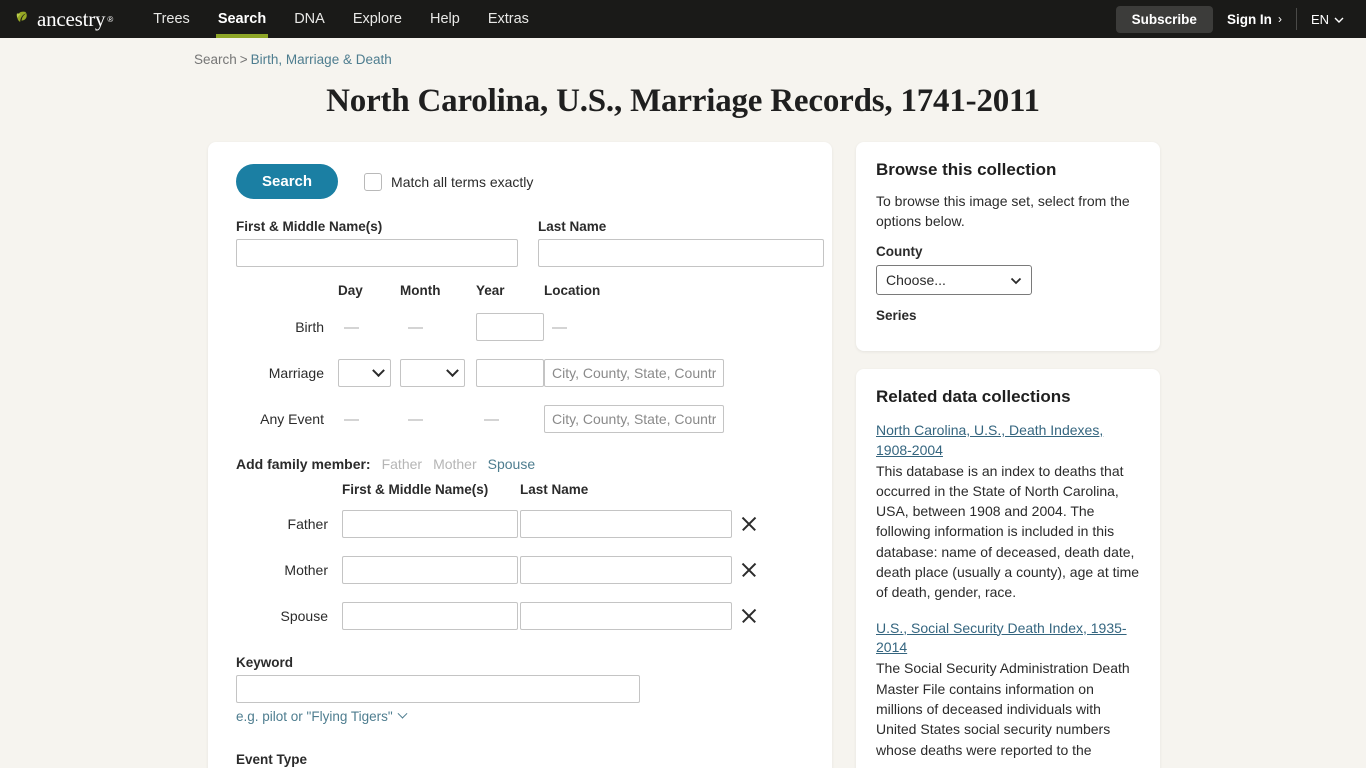  I want to click on birth-day-dash: —, so click(351, 327).